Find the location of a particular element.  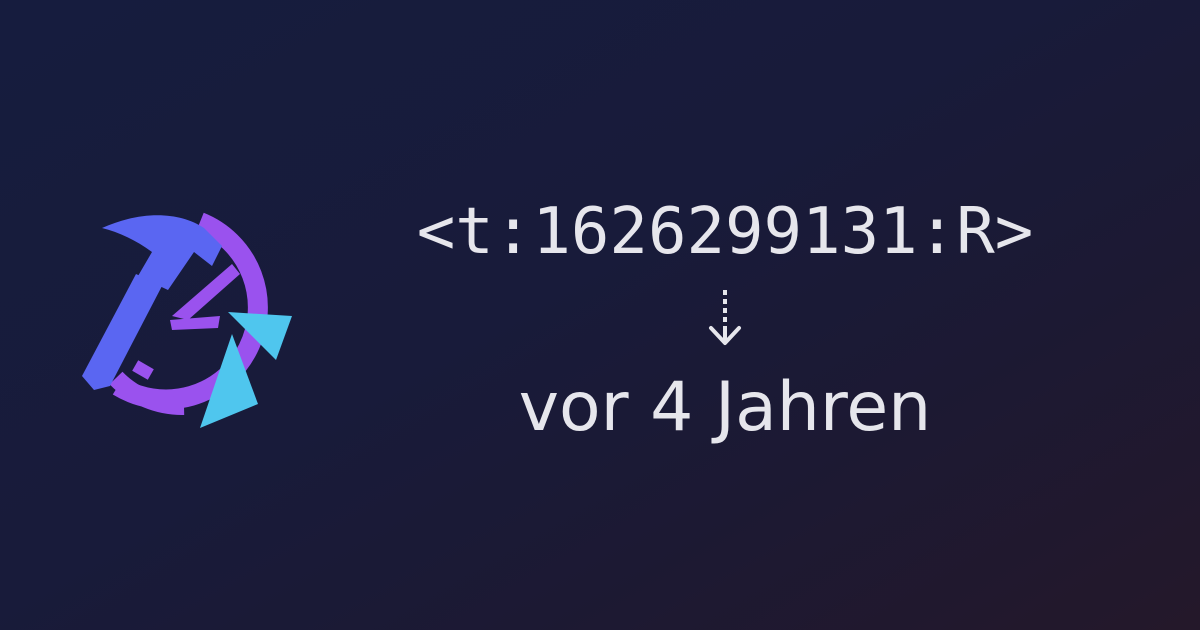

clock-minute-hand is located at coordinates (195, 323).